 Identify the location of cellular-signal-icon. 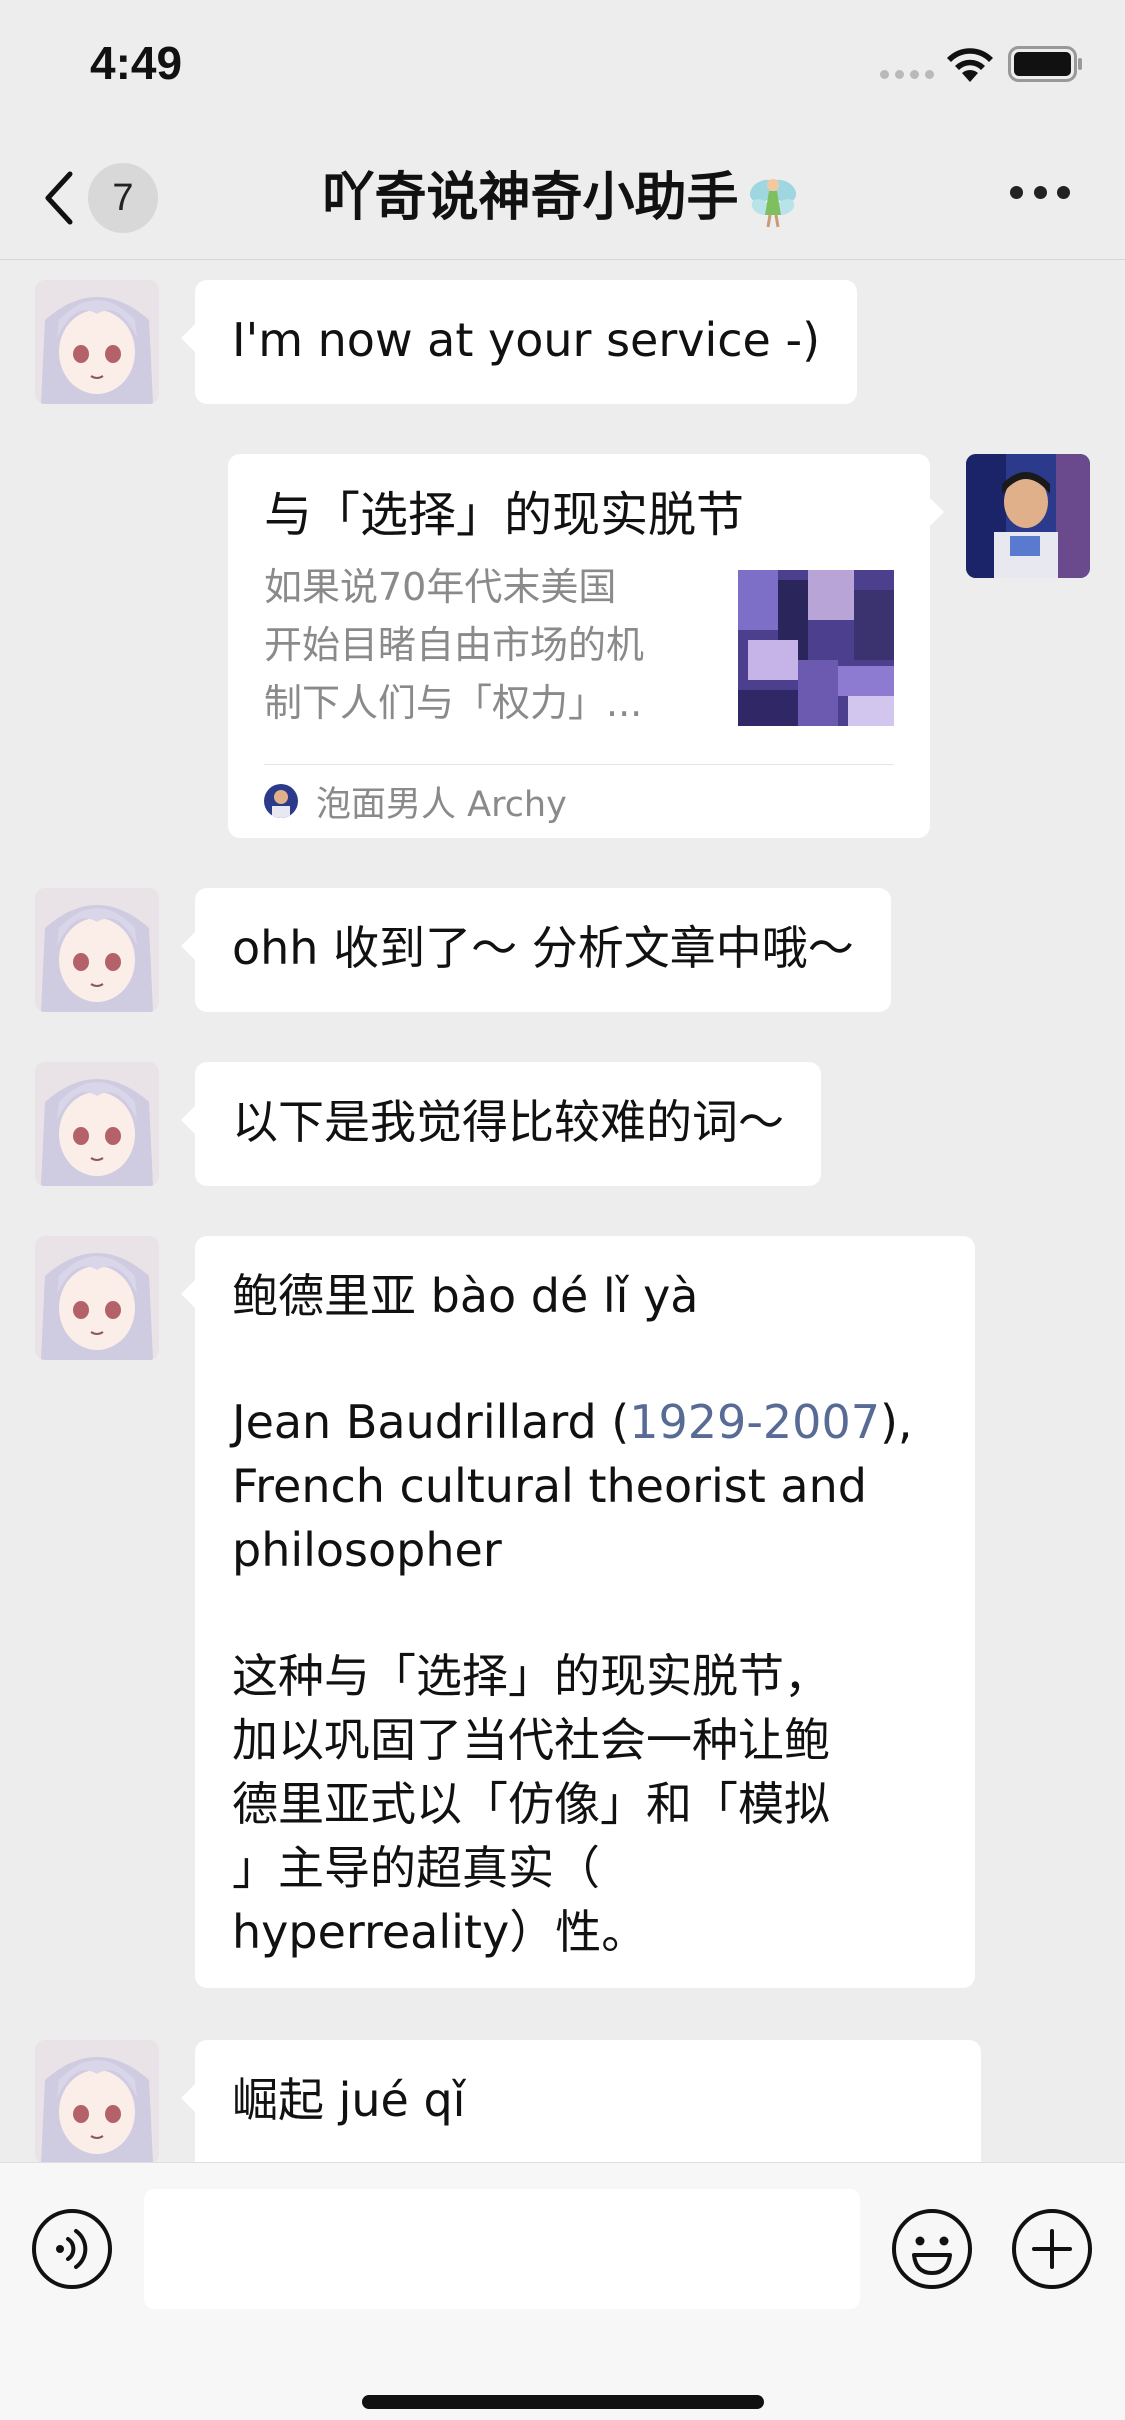
(907, 74).